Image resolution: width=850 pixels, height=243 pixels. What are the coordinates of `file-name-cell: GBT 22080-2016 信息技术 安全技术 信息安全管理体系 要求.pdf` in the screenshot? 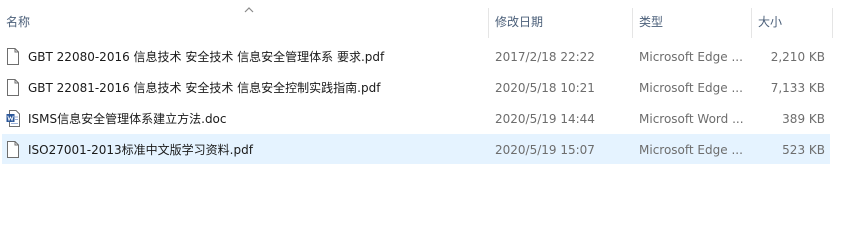 It's located at (247, 56).